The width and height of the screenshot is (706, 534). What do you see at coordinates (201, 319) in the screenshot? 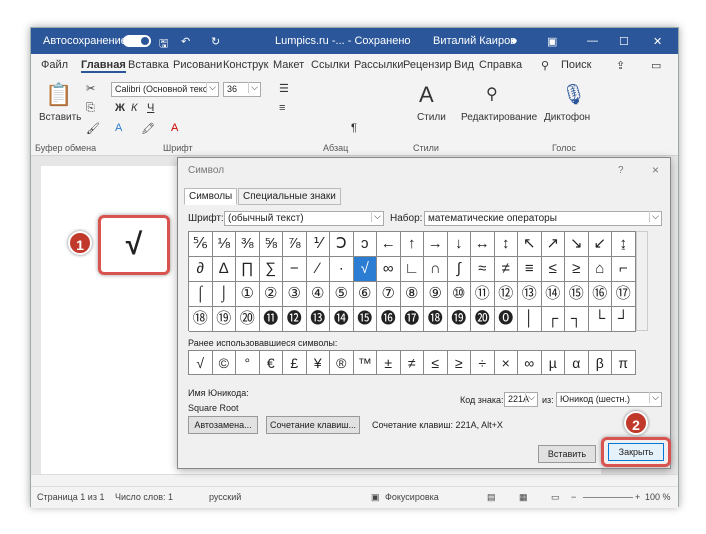
I see `symbol-cell: ⑱` at bounding box center [201, 319].